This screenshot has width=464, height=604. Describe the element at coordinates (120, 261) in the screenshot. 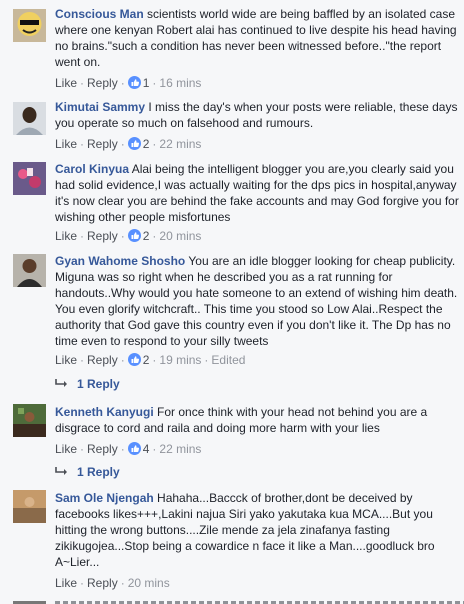

I see `comment-author: Gyan Wahome Shosho` at that location.